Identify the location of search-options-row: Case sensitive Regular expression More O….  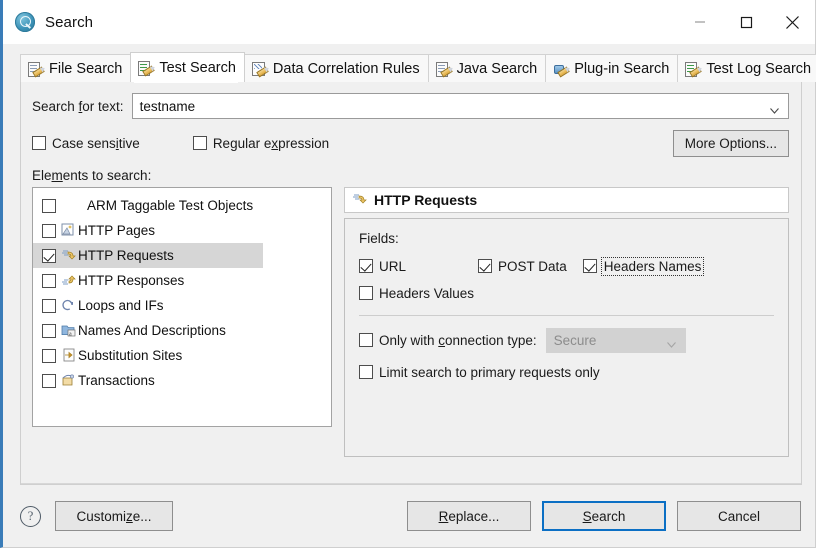
(410, 143).